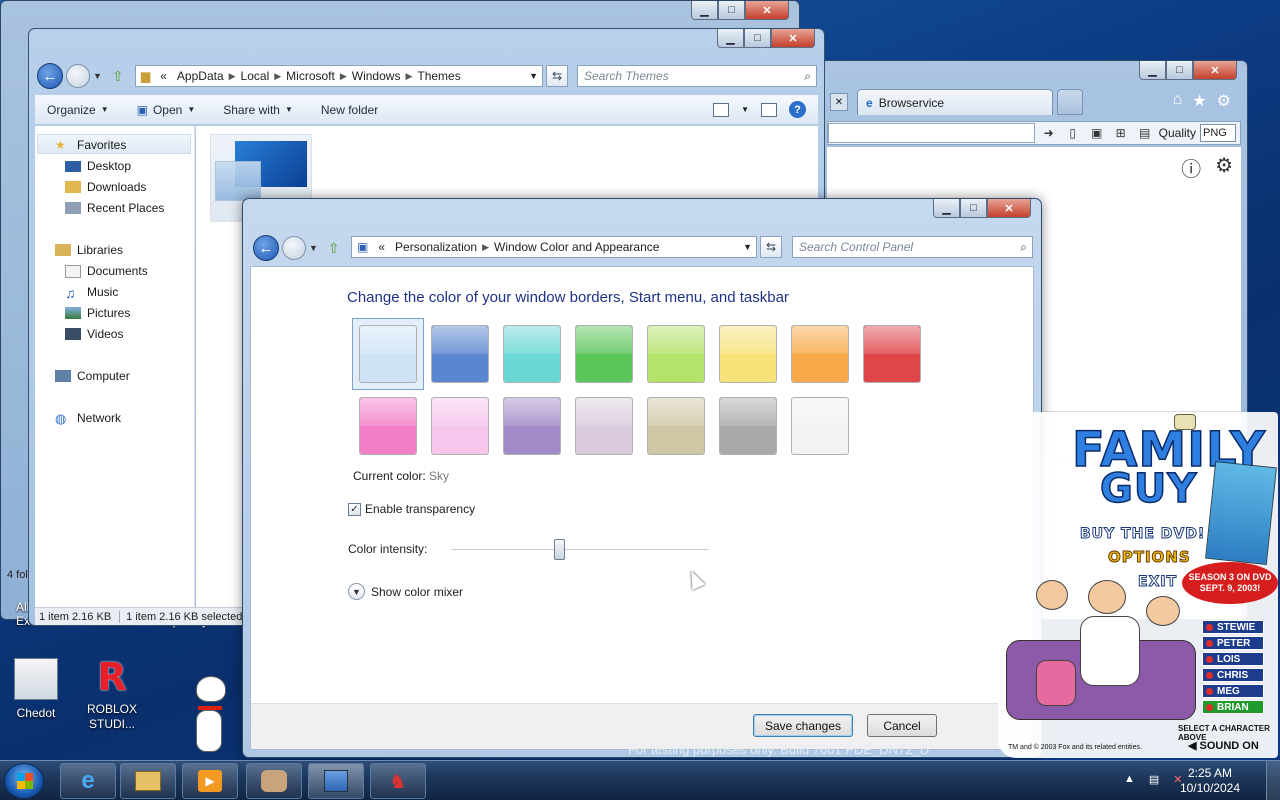 The width and height of the screenshot is (1280, 800). What do you see at coordinates (405, 591) in the screenshot?
I see `show-color-mixer-toggle: ▼ Show color mixer` at bounding box center [405, 591].